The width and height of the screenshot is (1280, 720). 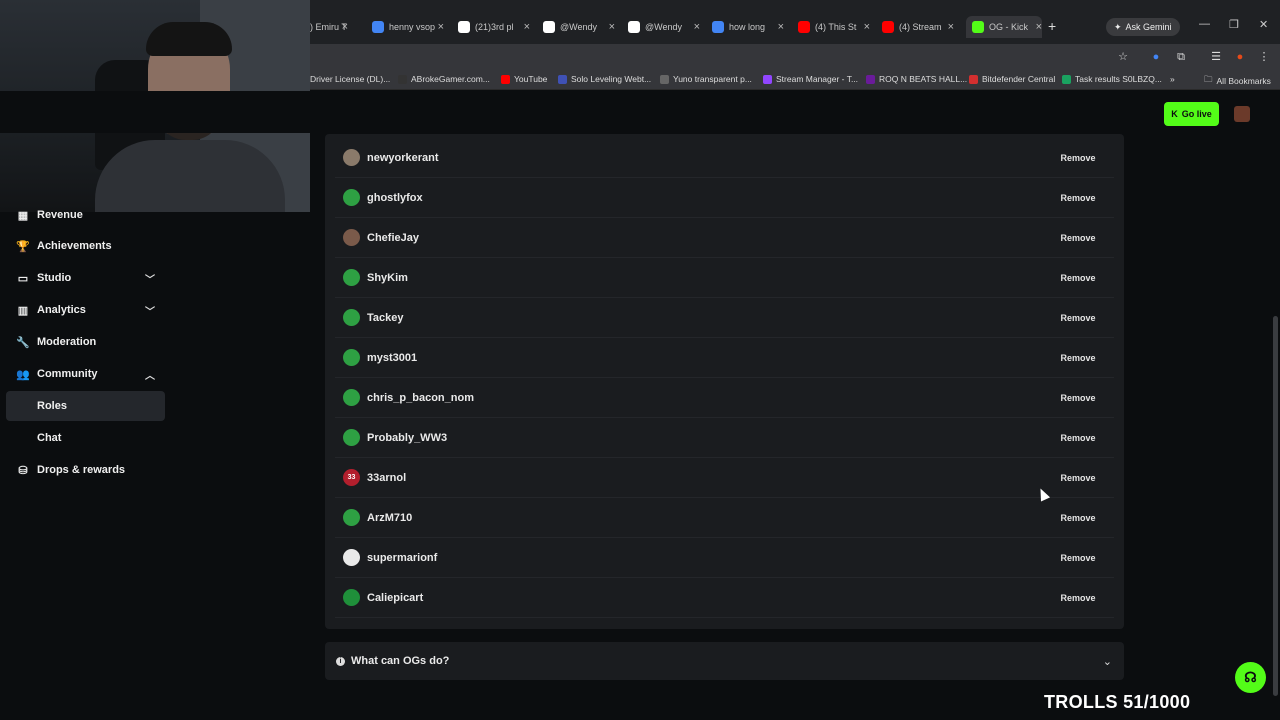 I want to click on bookmark-item: Bitdefender Central, so click(x=1012, y=79).